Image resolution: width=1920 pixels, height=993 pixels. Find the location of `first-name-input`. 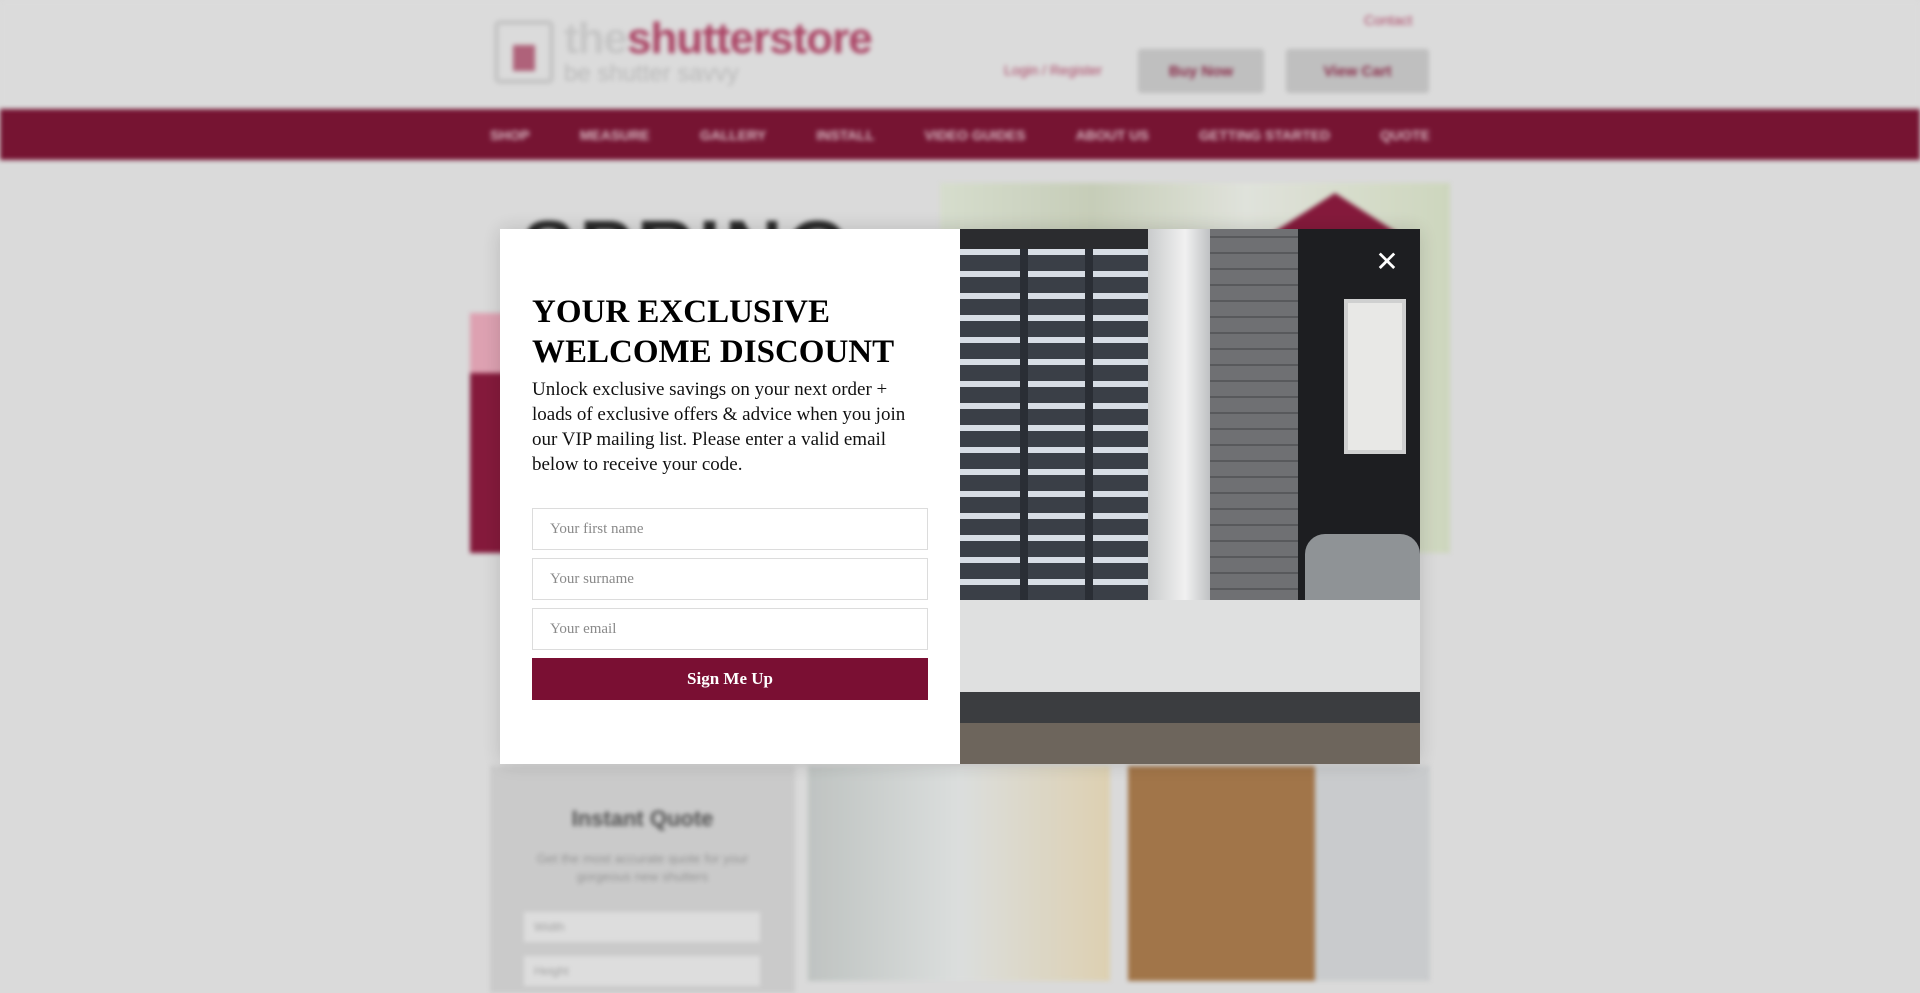

first-name-input is located at coordinates (730, 529).